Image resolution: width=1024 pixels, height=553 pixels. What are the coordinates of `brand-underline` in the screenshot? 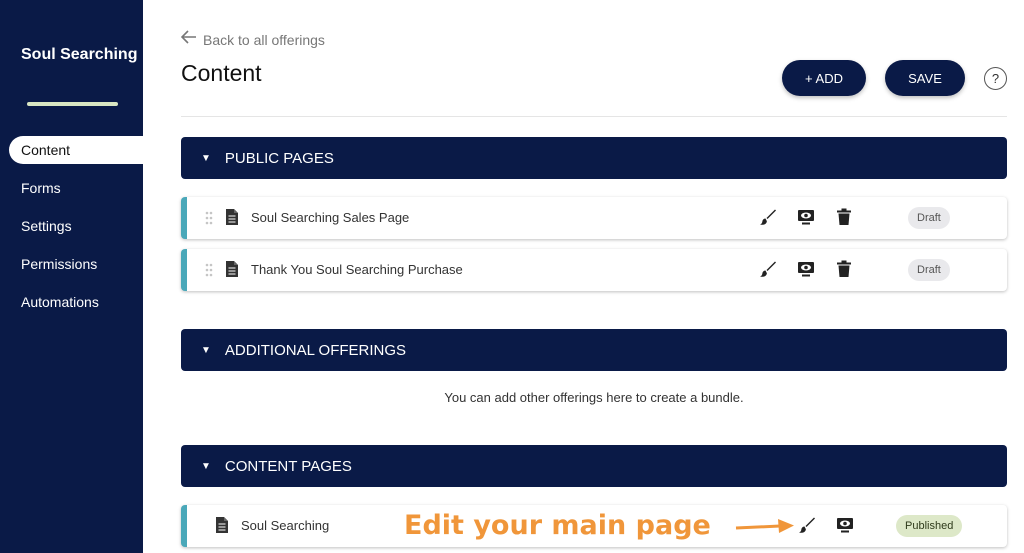 It's located at (72, 104).